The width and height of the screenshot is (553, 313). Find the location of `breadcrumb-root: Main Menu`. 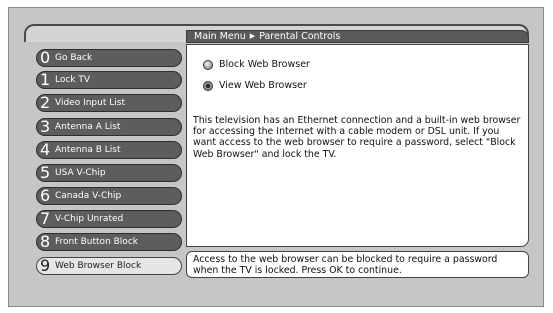

breadcrumb-root: Main Menu is located at coordinates (220, 36).